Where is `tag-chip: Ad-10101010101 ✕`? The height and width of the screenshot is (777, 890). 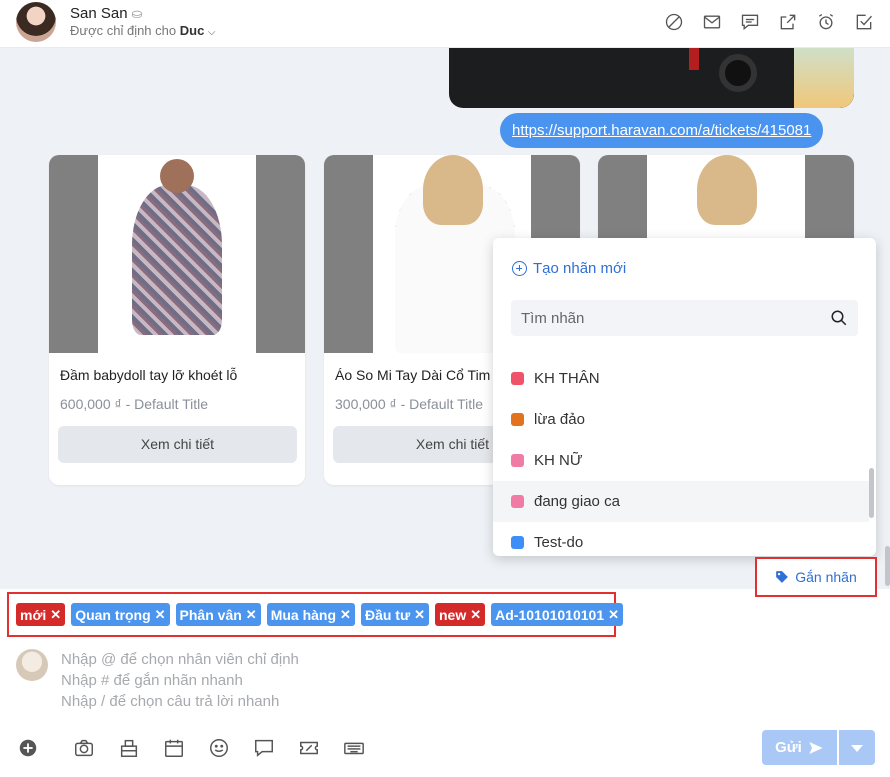
tag-chip: Ad-10101010101 ✕ is located at coordinates (557, 614).